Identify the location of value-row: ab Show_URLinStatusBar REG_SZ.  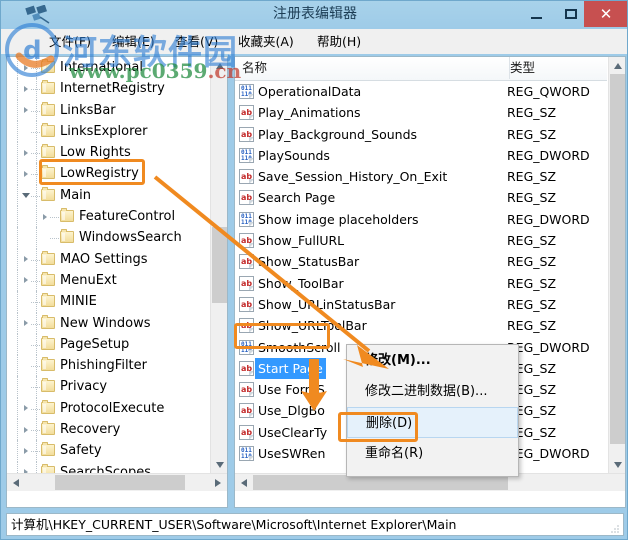
(421, 304).